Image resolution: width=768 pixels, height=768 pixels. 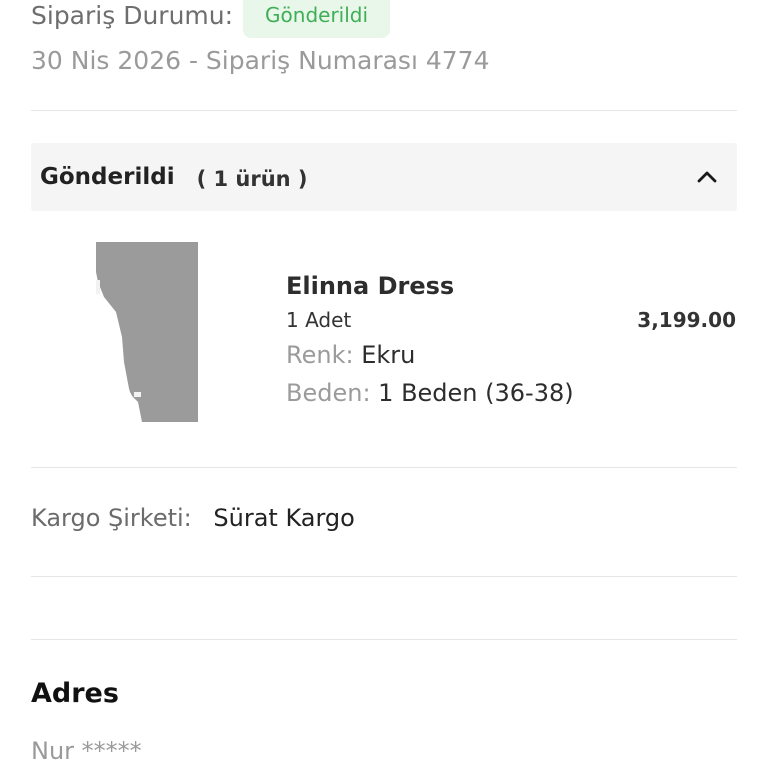 I want to click on product-quantity: 1 Adet, so click(x=319, y=320).